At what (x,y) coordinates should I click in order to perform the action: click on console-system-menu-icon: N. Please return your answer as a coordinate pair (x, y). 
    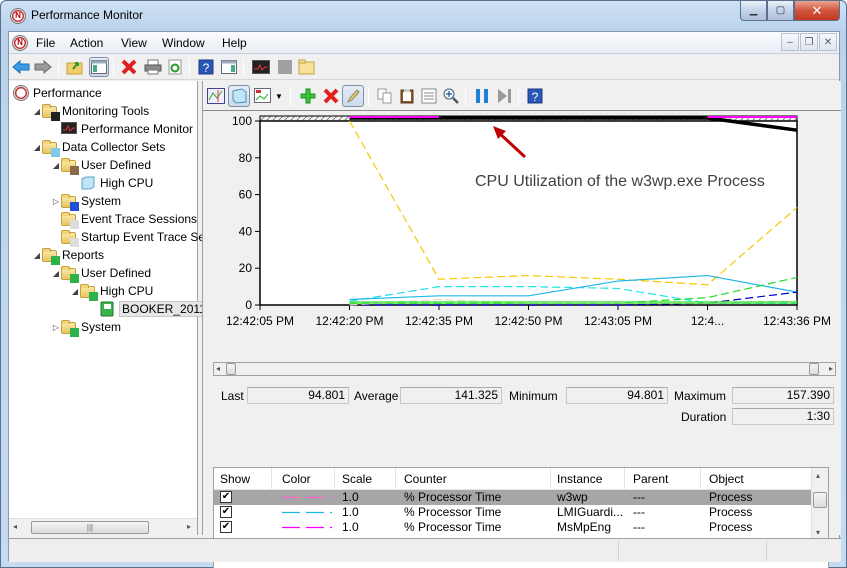
    Looking at the image, I should click on (20, 43).